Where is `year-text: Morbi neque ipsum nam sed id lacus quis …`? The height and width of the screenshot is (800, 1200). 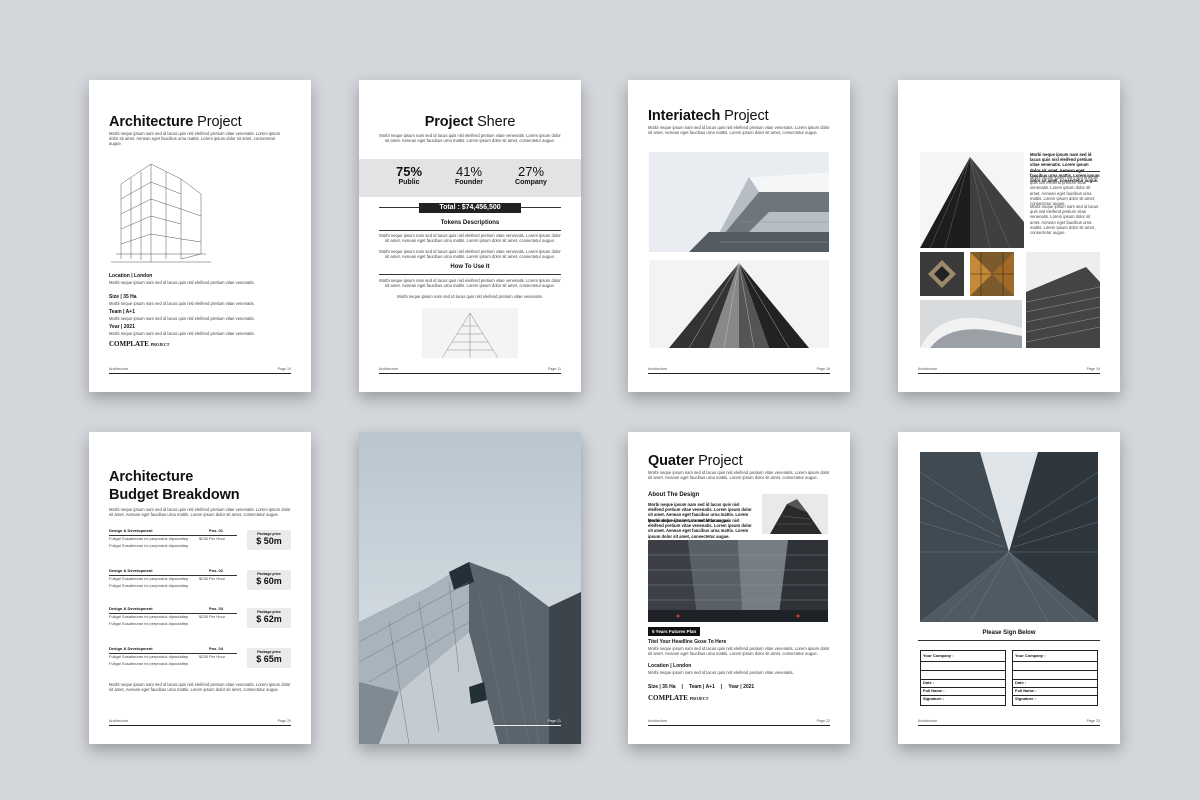 year-text: Morbi neque ipsum nam sed id lacus quis … is located at coordinates (182, 333).